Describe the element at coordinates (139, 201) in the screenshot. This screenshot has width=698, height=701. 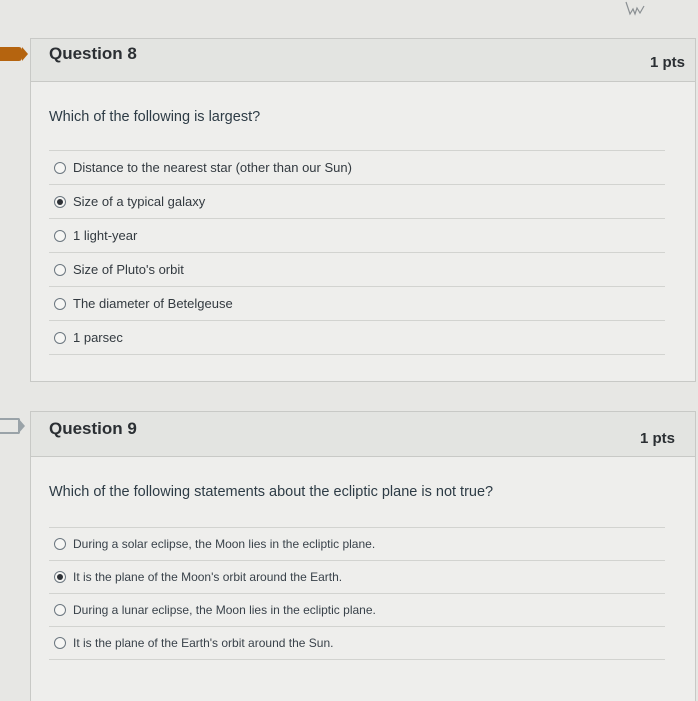
I see `answer-label: Size of a typical galaxy` at that location.